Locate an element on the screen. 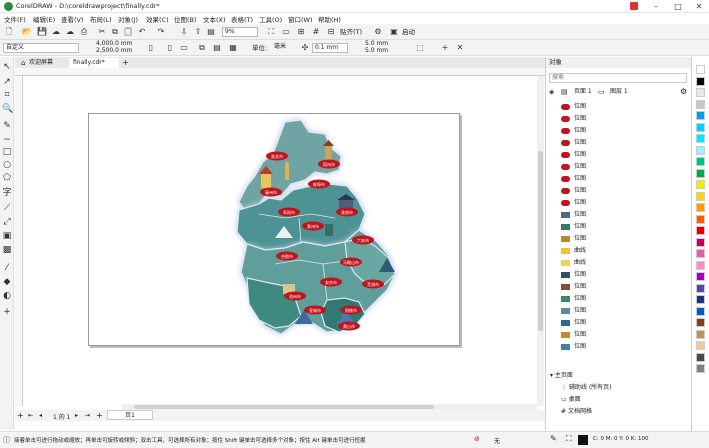 The width and height of the screenshot is (709, 448). last-page-icon: ⇥ is located at coordinates (87, 415).